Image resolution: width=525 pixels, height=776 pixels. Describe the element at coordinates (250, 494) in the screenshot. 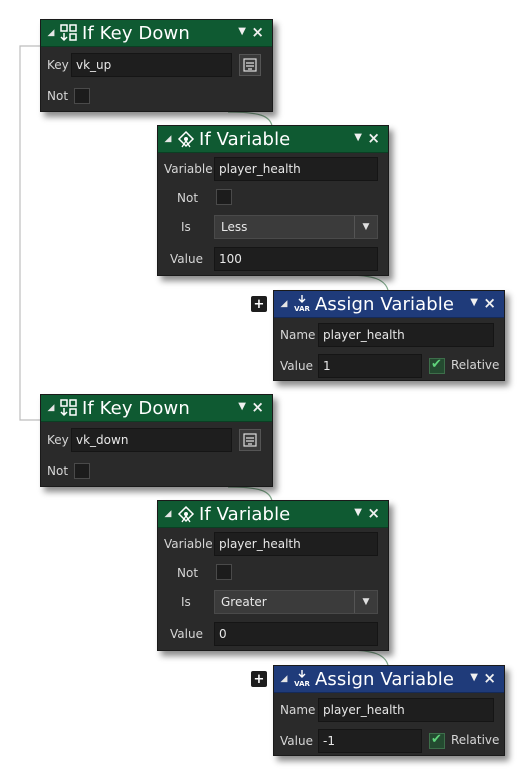

I see `connector-keydown2-ifvar2` at that location.